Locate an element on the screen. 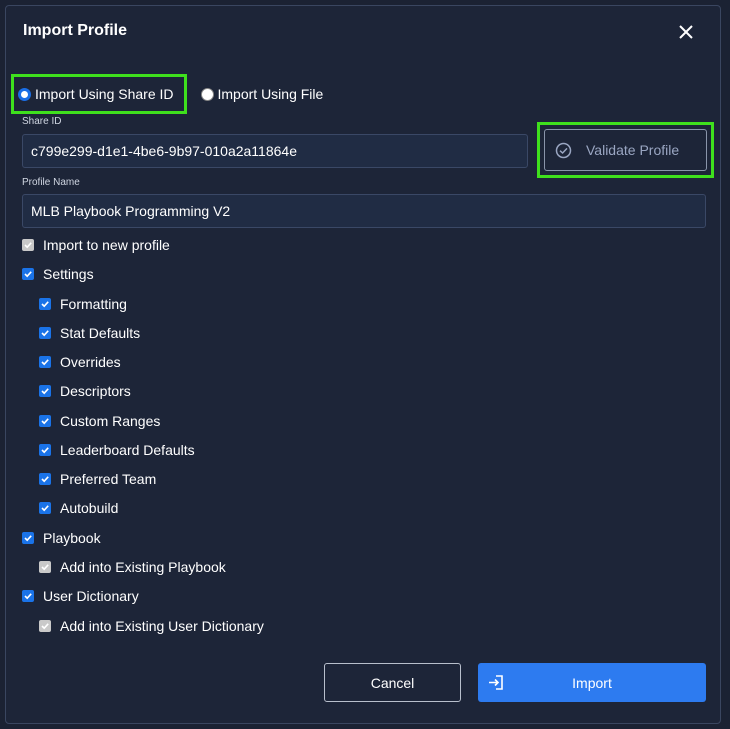 The image size is (730, 729). checkbox-label: Leaderboard Defaults is located at coordinates (127, 450).